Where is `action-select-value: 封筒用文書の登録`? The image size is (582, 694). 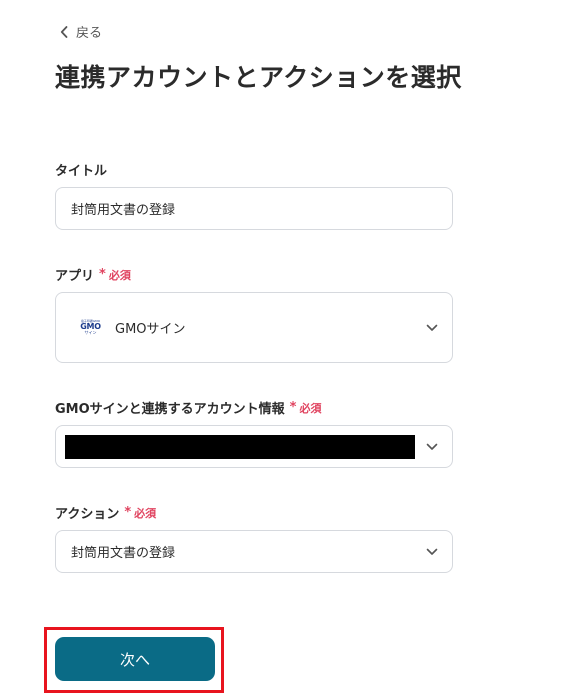
action-select-value: 封筒用文書の登録 is located at coordinates (123, 553).